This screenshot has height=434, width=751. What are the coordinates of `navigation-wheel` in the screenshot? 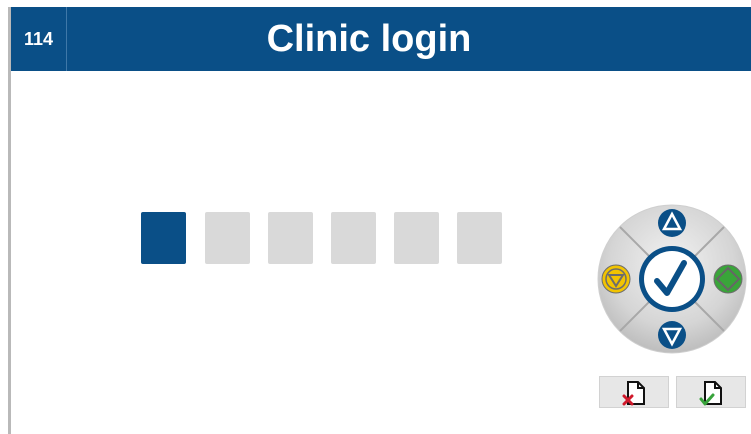 It's located at (672, 279).